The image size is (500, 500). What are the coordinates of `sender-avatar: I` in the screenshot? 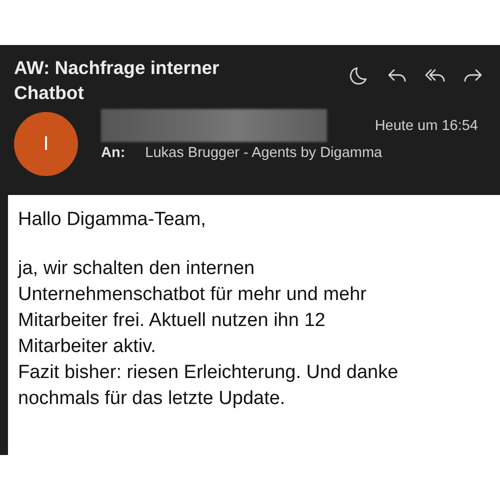 It's located at (46, 144).